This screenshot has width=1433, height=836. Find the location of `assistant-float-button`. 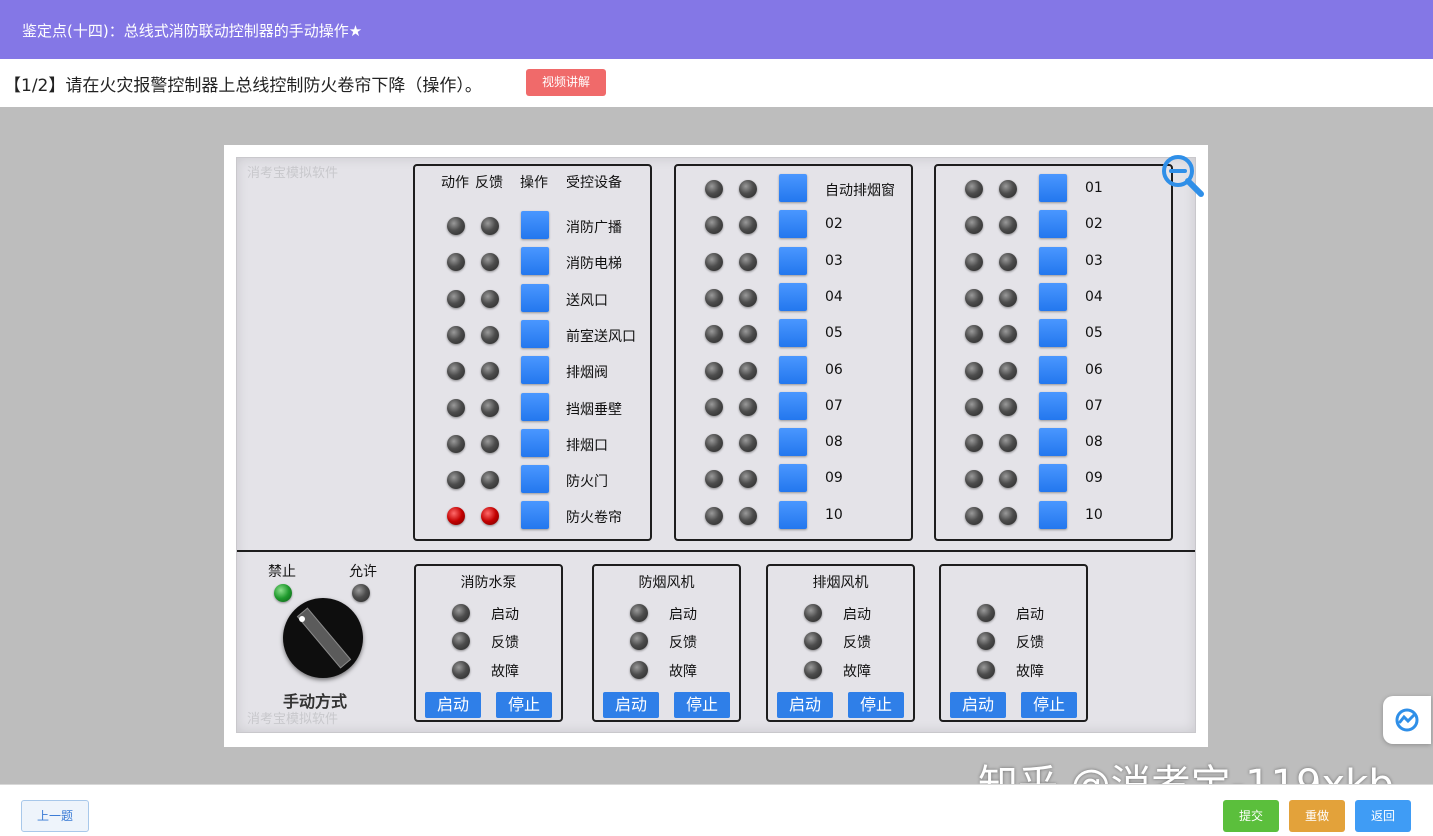

assistant-float-button is located at coordinates (1407, 720).